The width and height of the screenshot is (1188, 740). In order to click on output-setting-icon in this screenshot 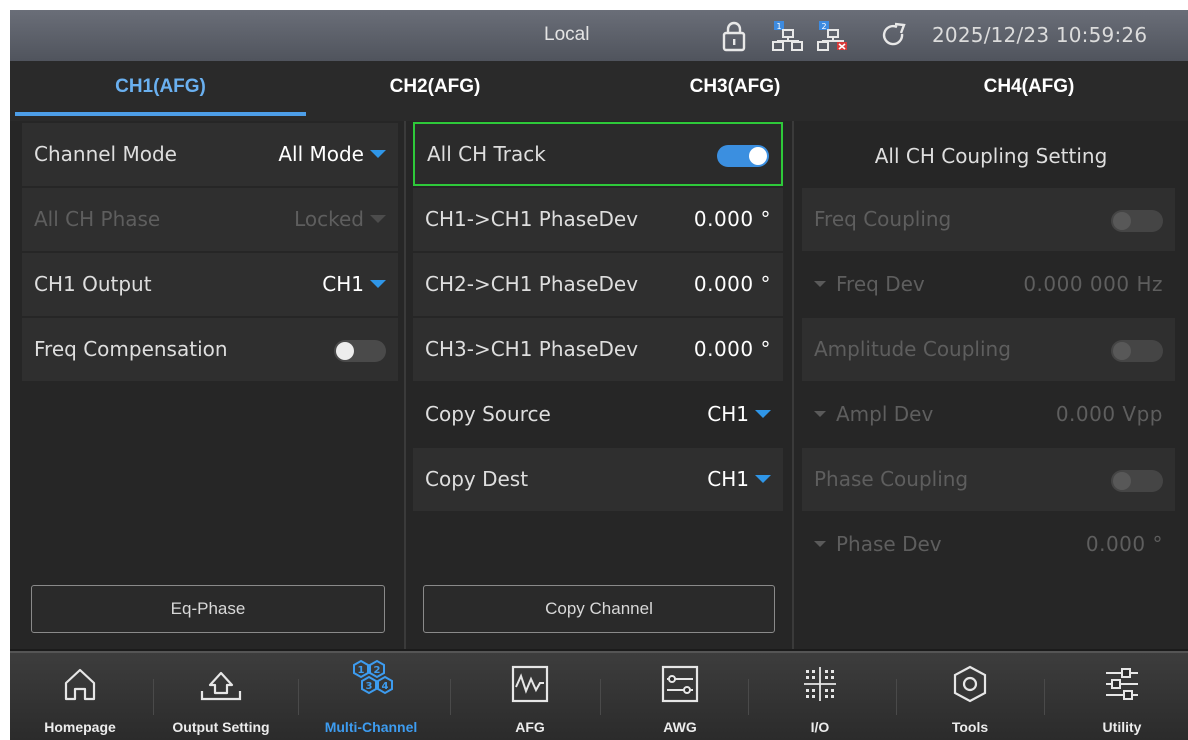, I will do `click(221, 686)`.